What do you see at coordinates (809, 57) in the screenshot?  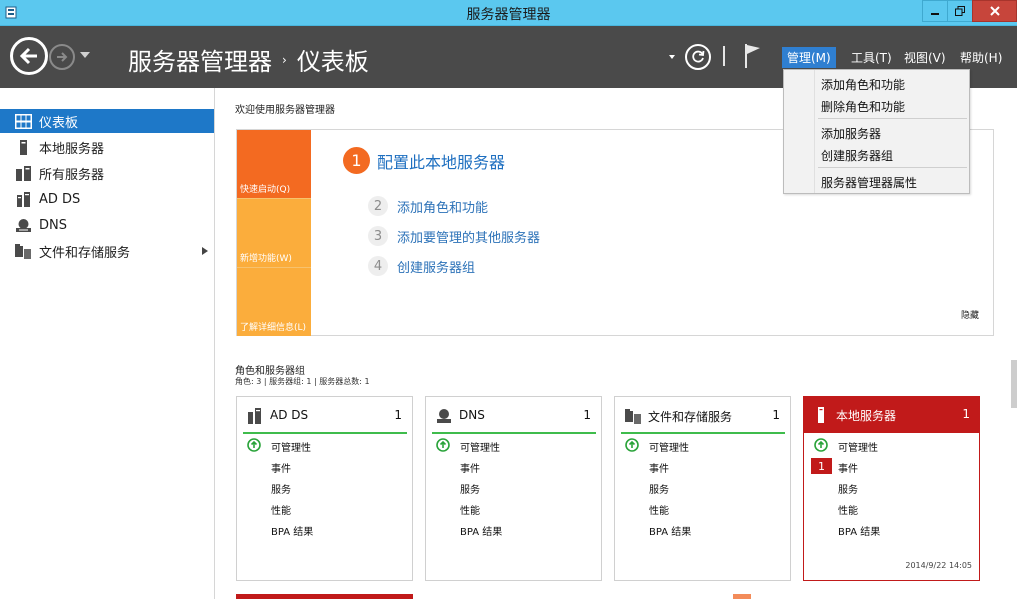 I see `menu-manage: 管理(M)` at bounding box center [809, 57].